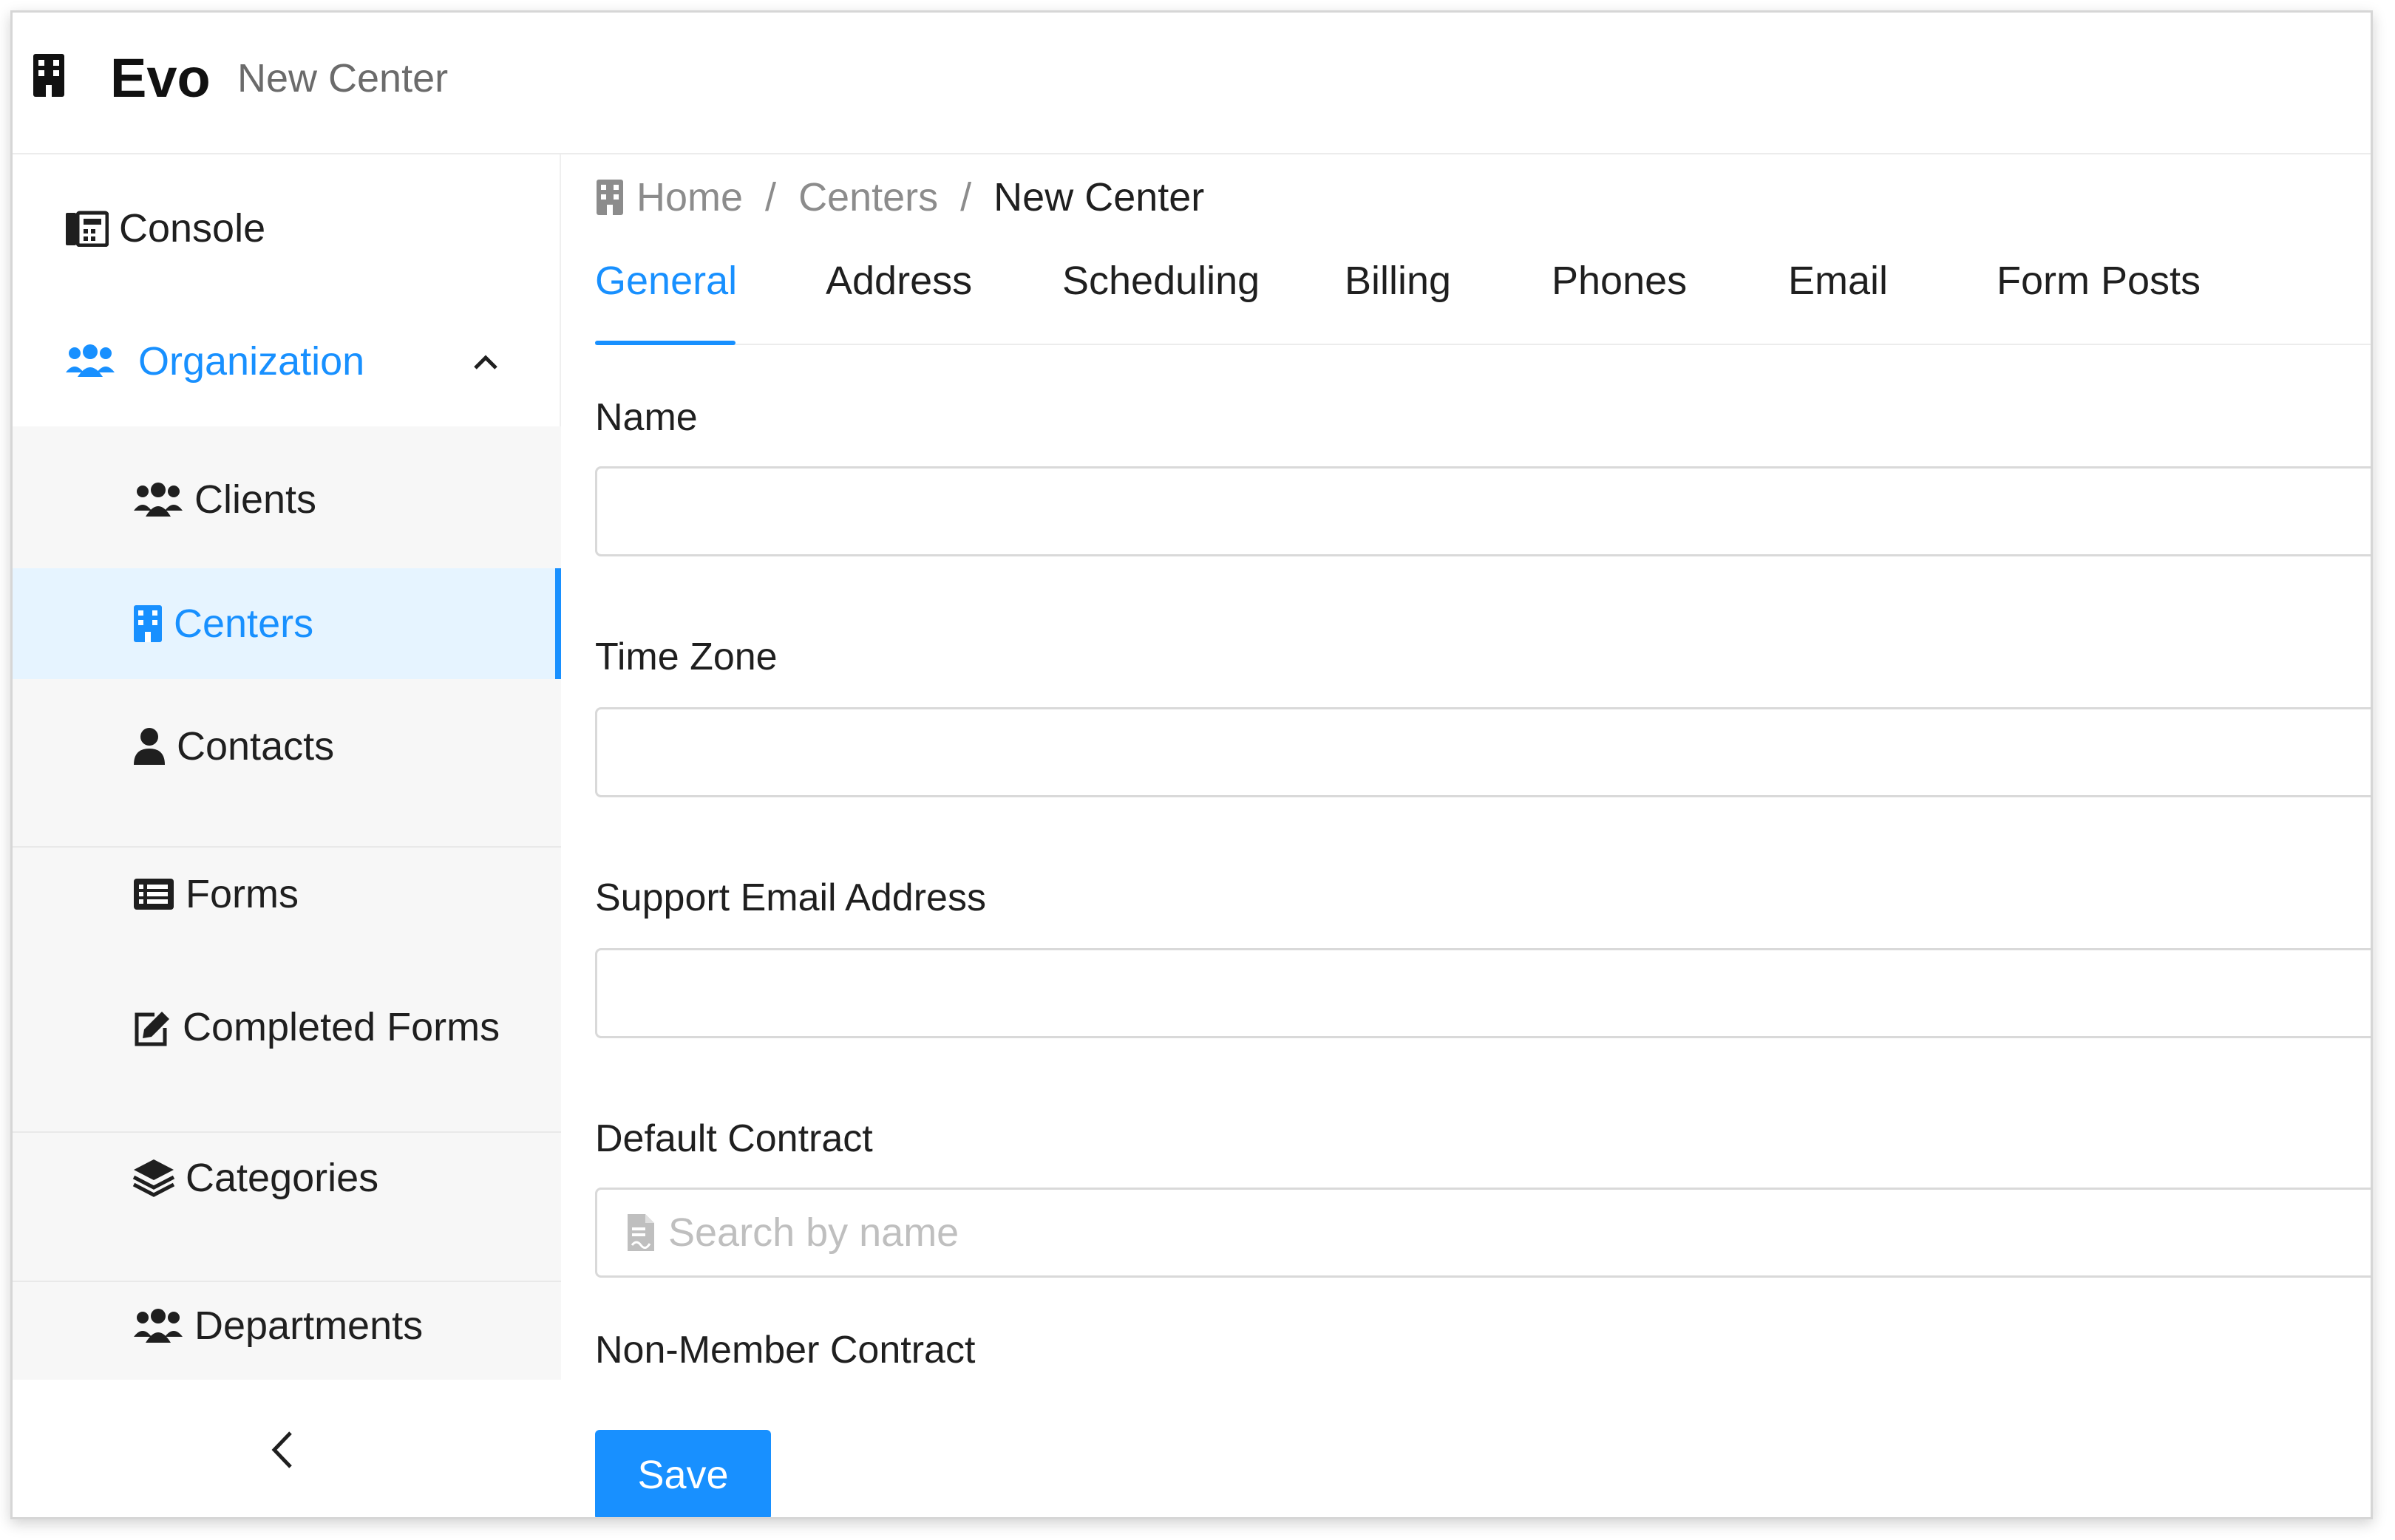 The image size is (2395, 1540). I want to click on file-contract-icon, so click(641, 1232).